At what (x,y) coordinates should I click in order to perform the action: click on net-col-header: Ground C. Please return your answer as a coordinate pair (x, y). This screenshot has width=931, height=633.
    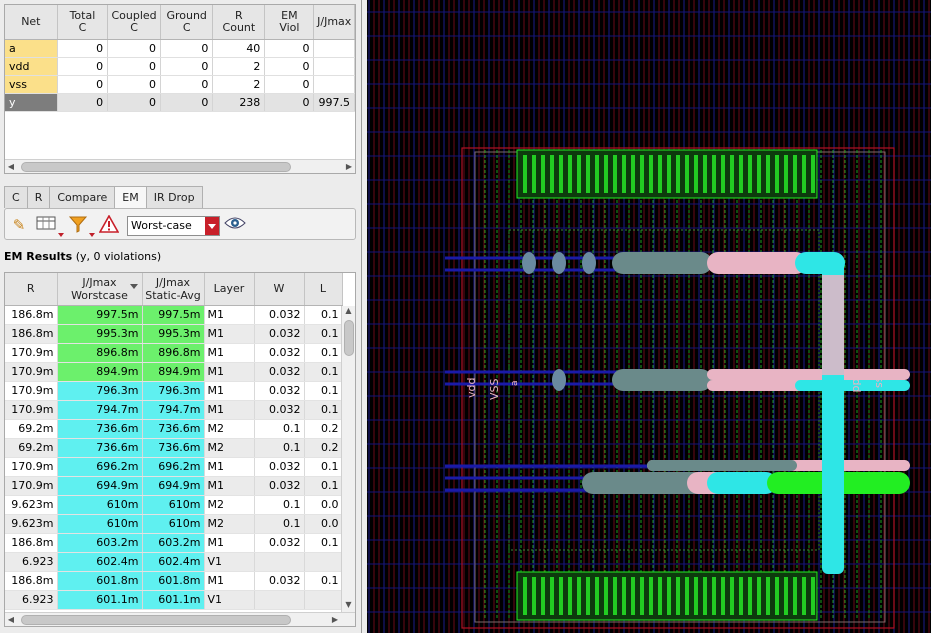
    Looking at the image, I should click on (187, 22).